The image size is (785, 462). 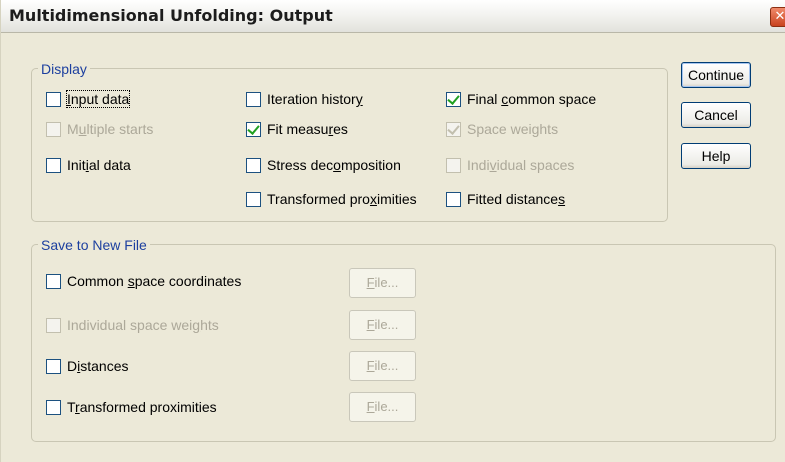 I want to click on iteration-history-checkbox: Iteration history, so click(x=304, y=99).